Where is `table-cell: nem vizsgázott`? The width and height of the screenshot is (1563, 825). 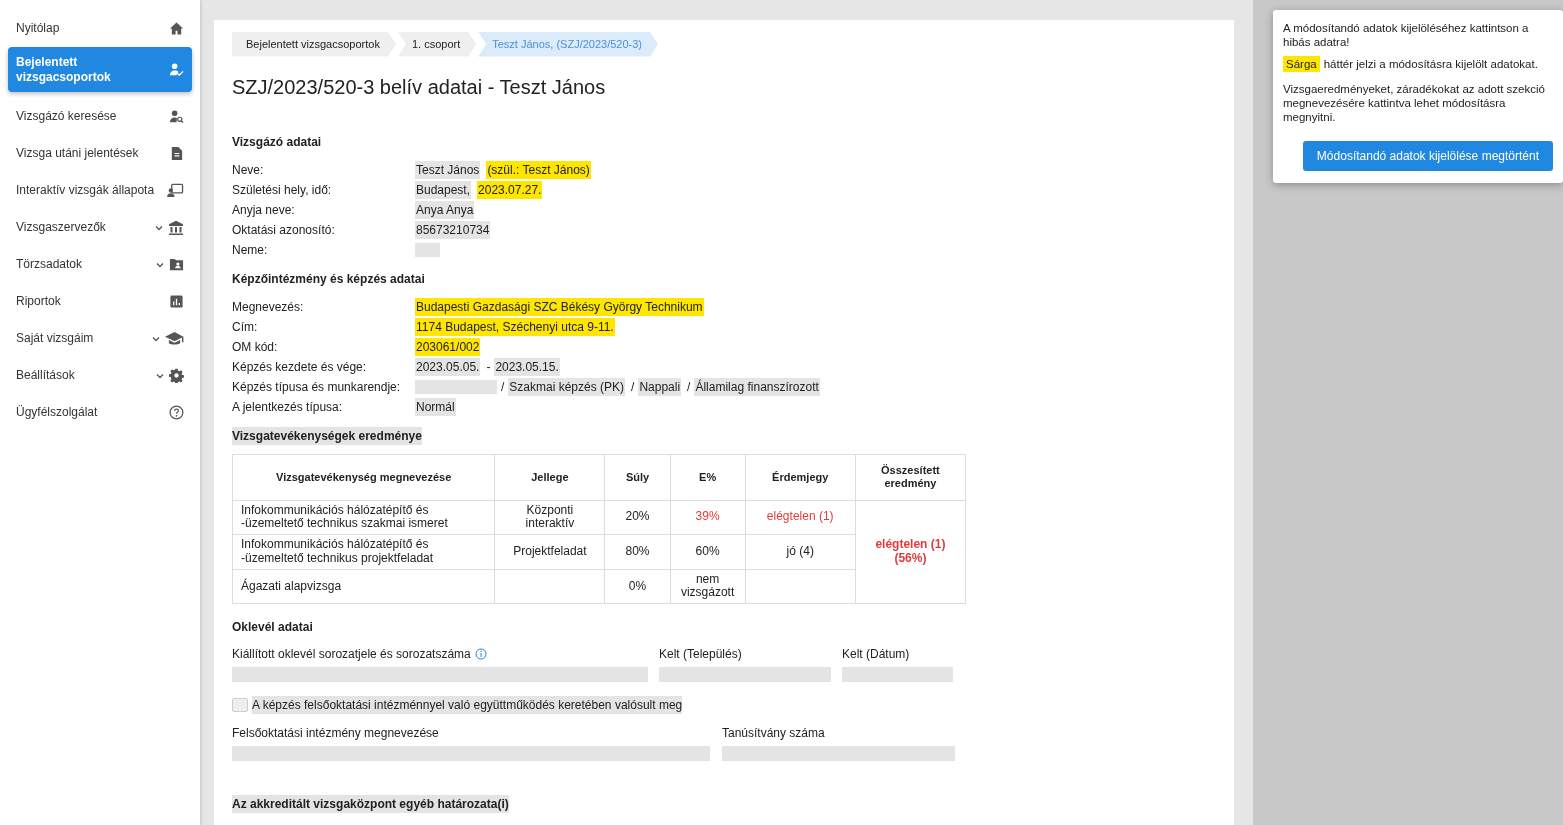
table-cell: nem vizsgázott is located at coordinates (708, 586).